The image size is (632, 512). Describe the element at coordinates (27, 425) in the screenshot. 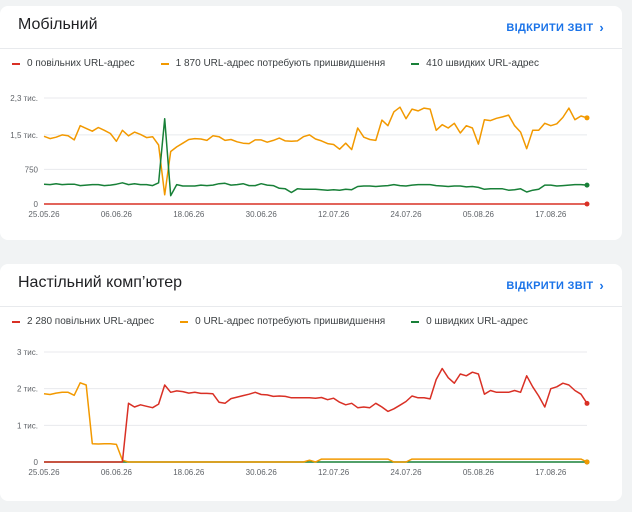

I see `y-tick-label: 1 тис.` at that location.